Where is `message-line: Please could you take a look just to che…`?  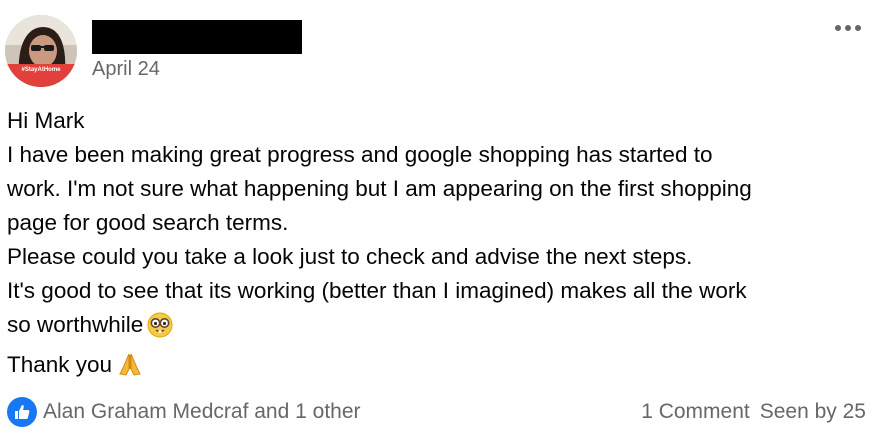
message-line: Please could you take a look just to che… is located at coordinates (350, 256).